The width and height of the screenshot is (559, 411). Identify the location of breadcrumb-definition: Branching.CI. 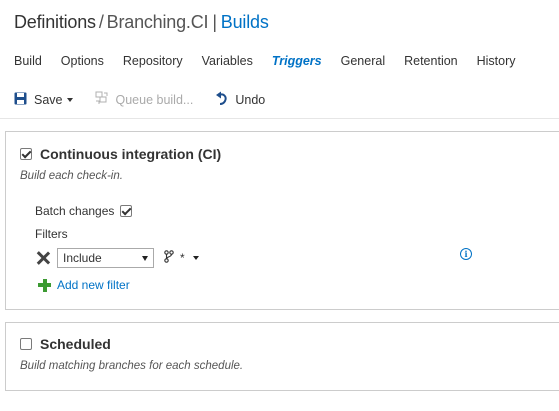
(157, 22).